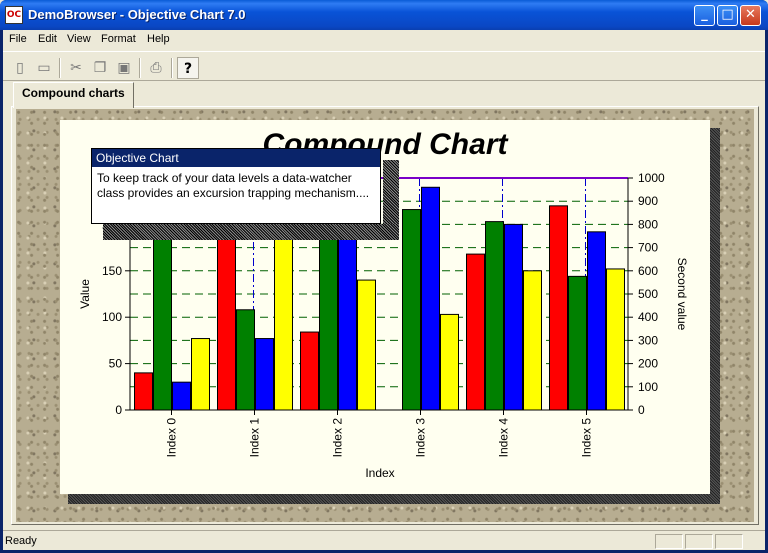  I want to click on y2-tick-label: 500, so click(648, 294).